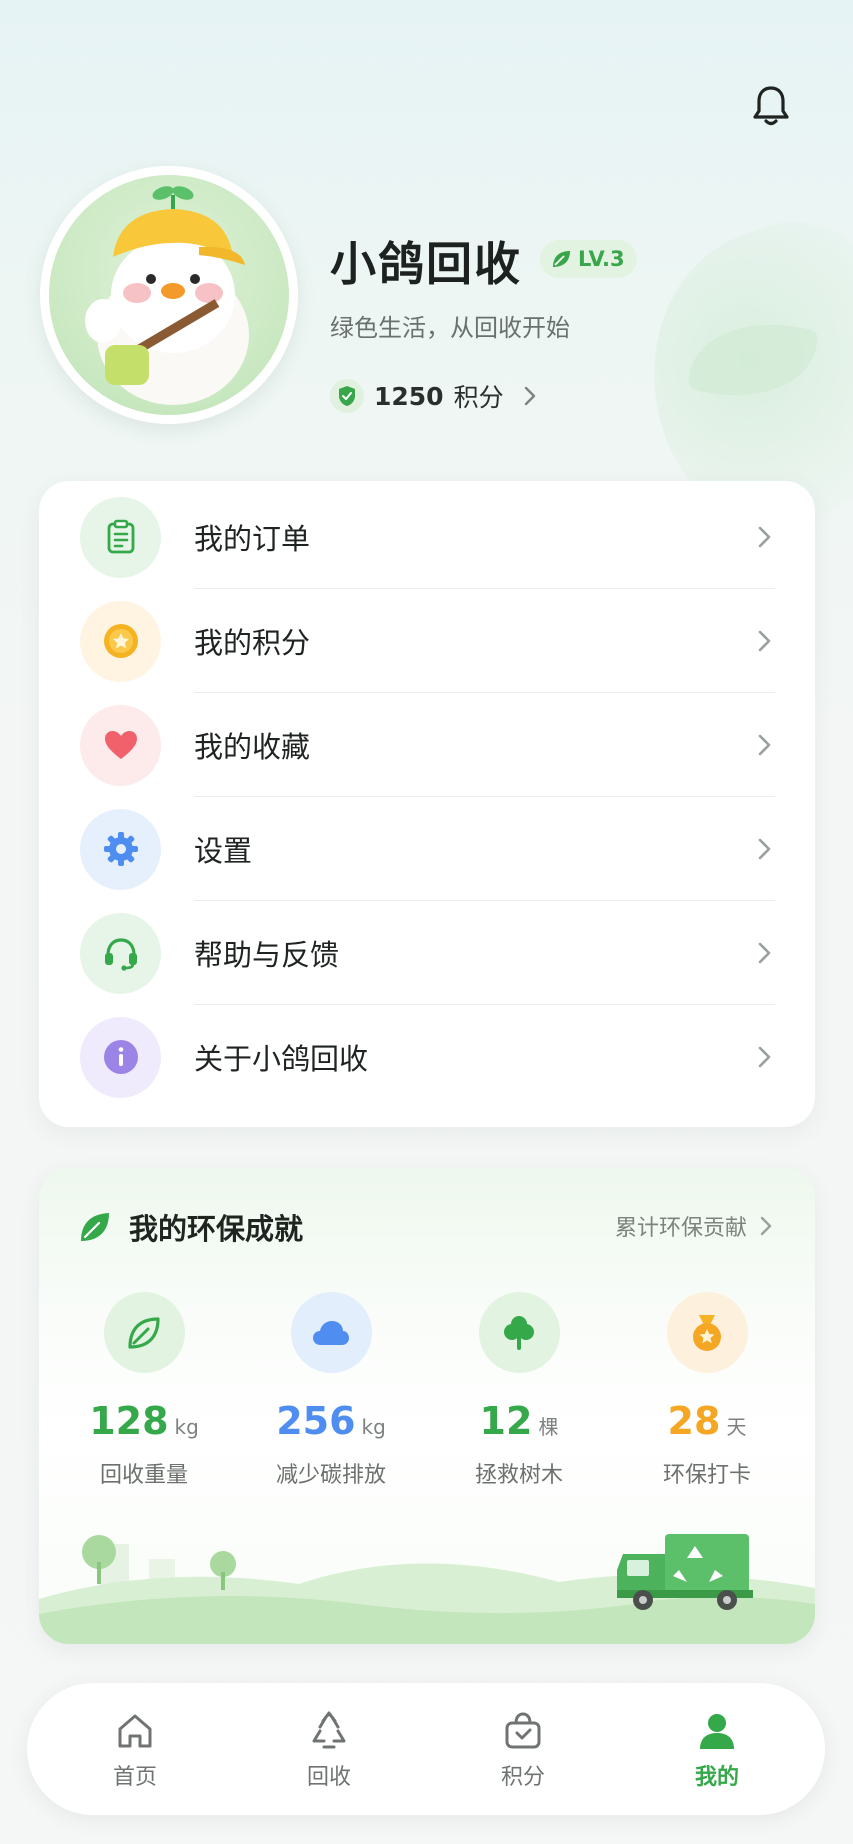 This screenshot has width=853, height=1844. What do you see at coordinates (328, 1777) in the screenshot?
I see `nav-tab-label: 回收` at bounding box center [328, 1777].